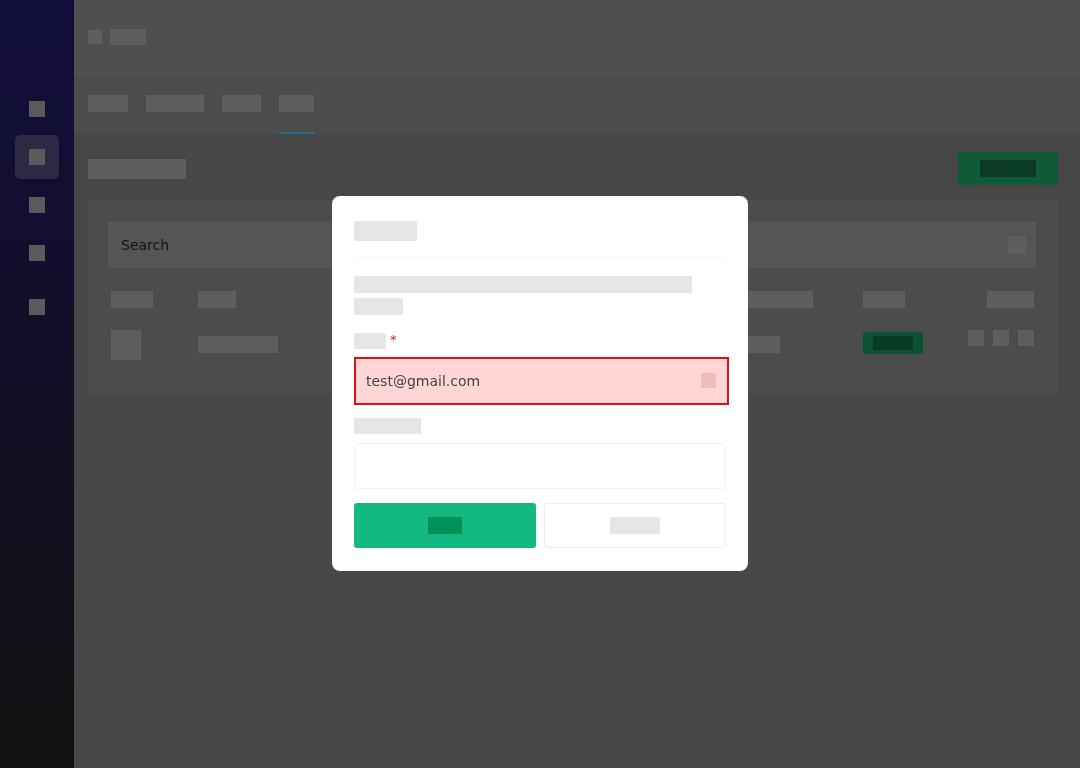 The width and height of the screenshot is (1080, 768). I want to click on email-field: test@gmail.com, so click(541, 381).